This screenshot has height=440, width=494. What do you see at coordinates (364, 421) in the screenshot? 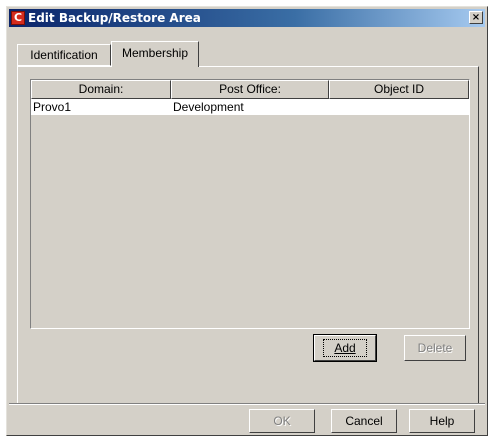
I see `cancel-button: Cancel` at bounding box center [364, 421].